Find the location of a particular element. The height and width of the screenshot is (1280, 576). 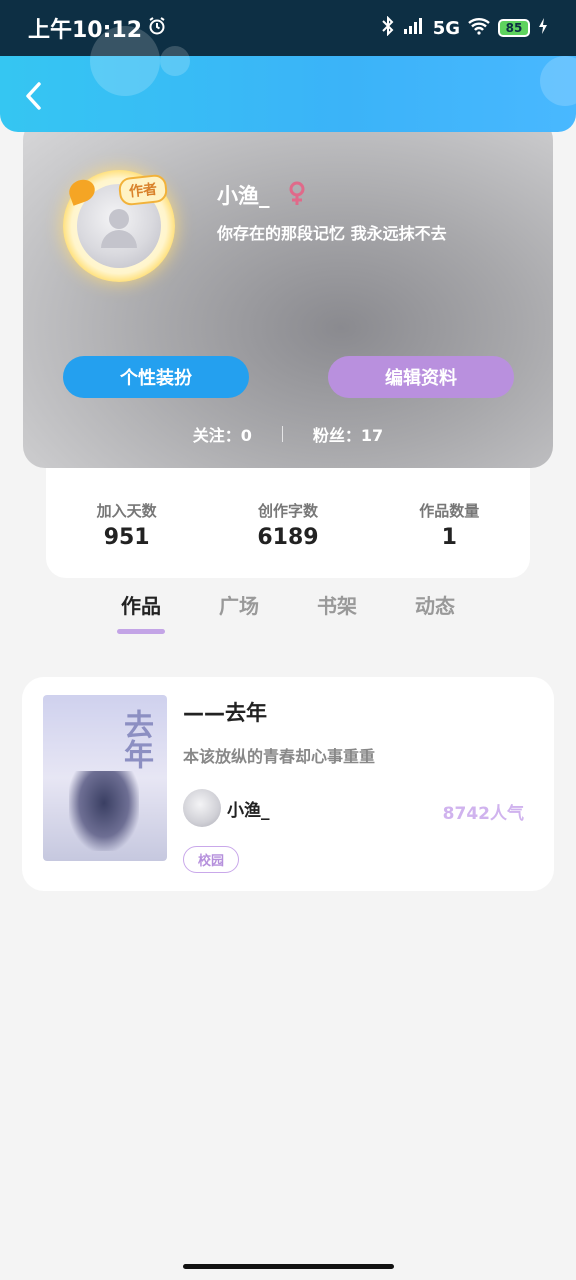

following-count: 关注：0 is located at coordinates (222, 434).